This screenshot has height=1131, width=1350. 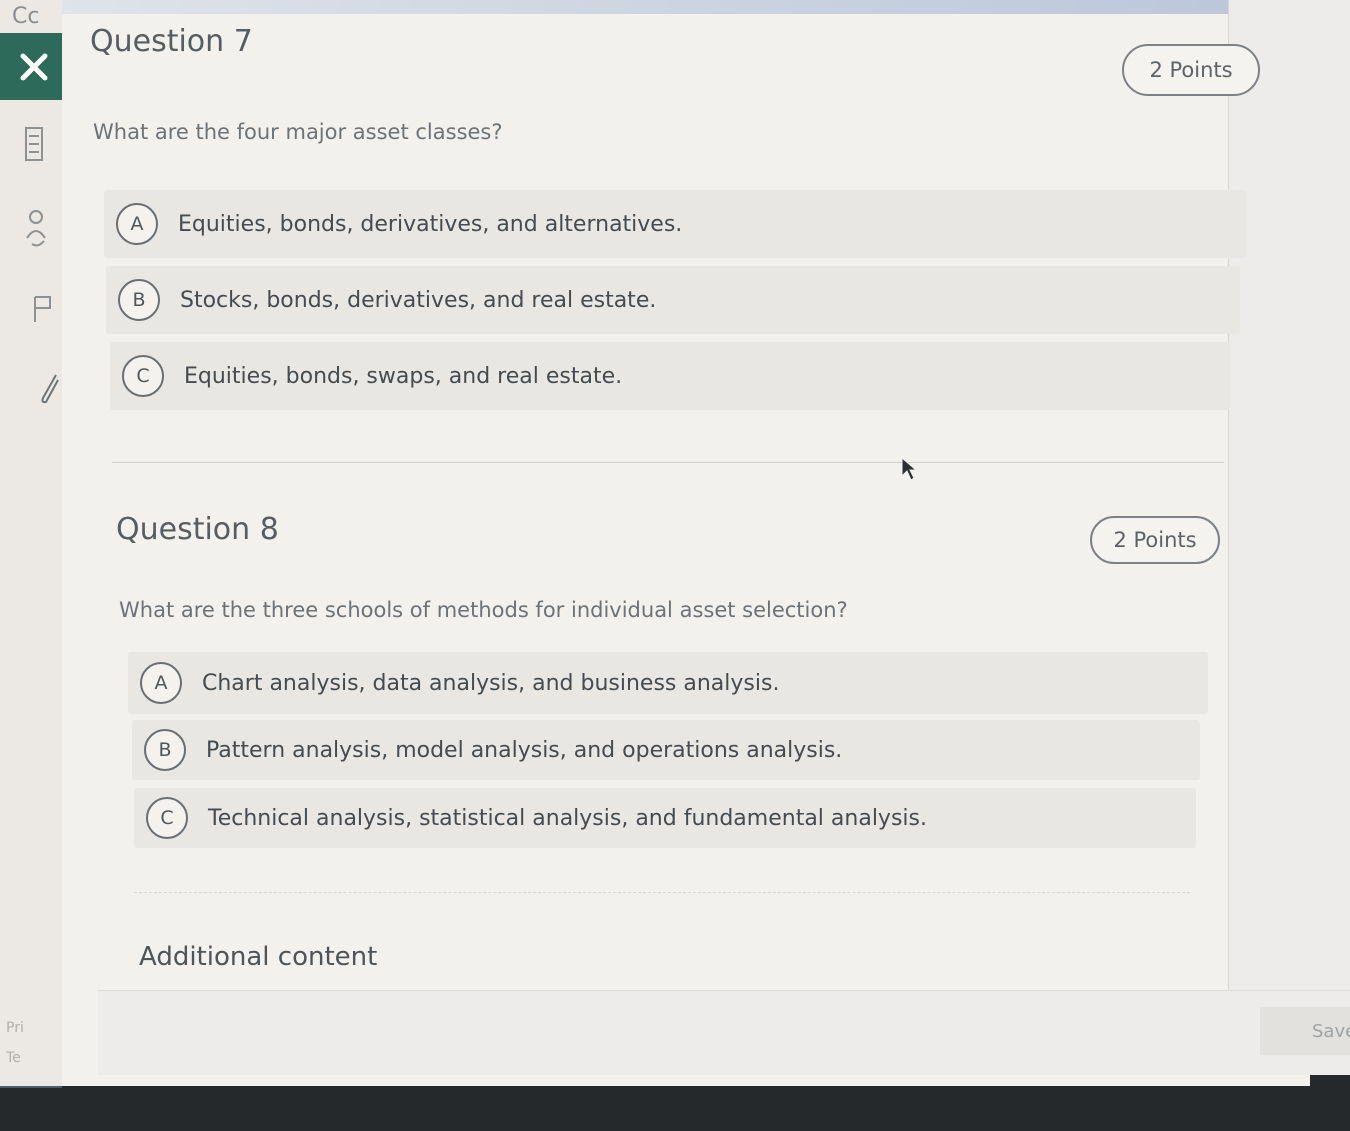 I want to click on sidebar-bottom-text-2: Te, so click(x=13, y=1058).